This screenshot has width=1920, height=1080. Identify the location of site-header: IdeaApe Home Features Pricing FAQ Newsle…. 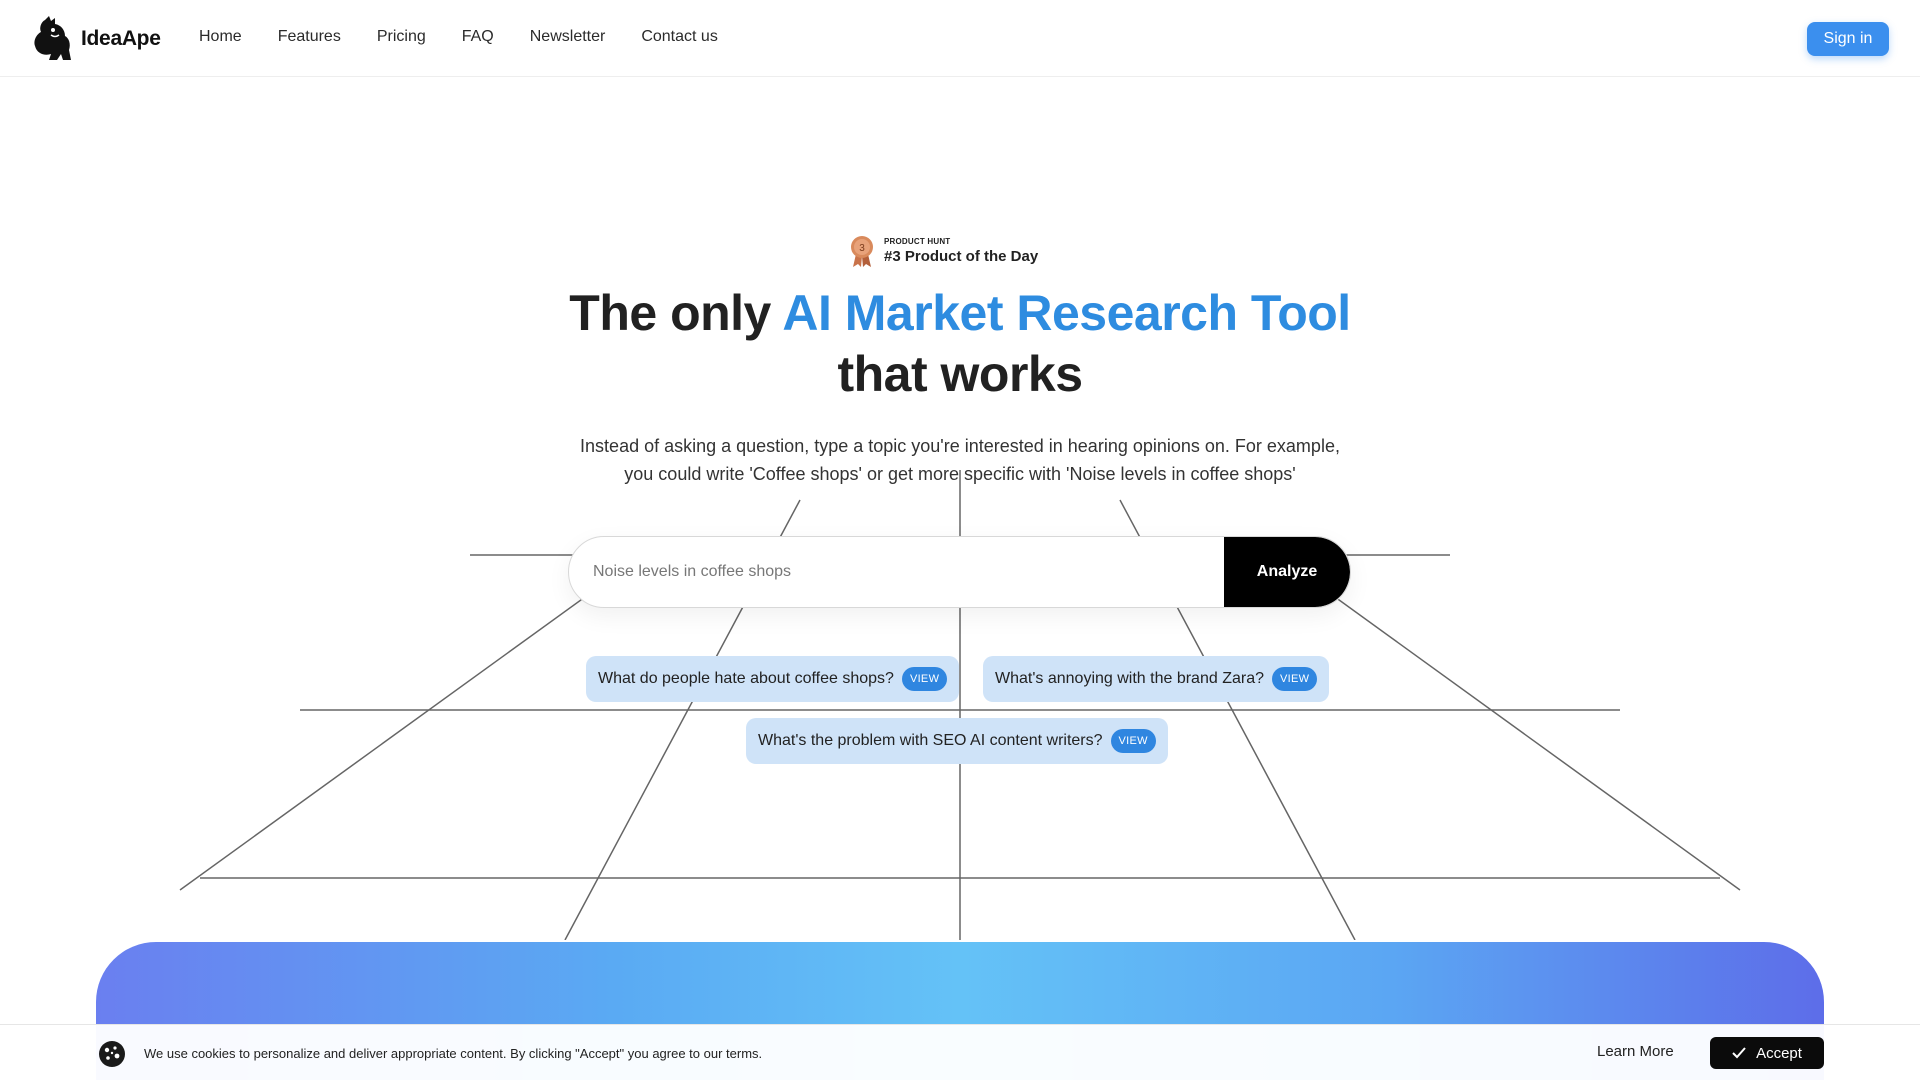
(960, 38).